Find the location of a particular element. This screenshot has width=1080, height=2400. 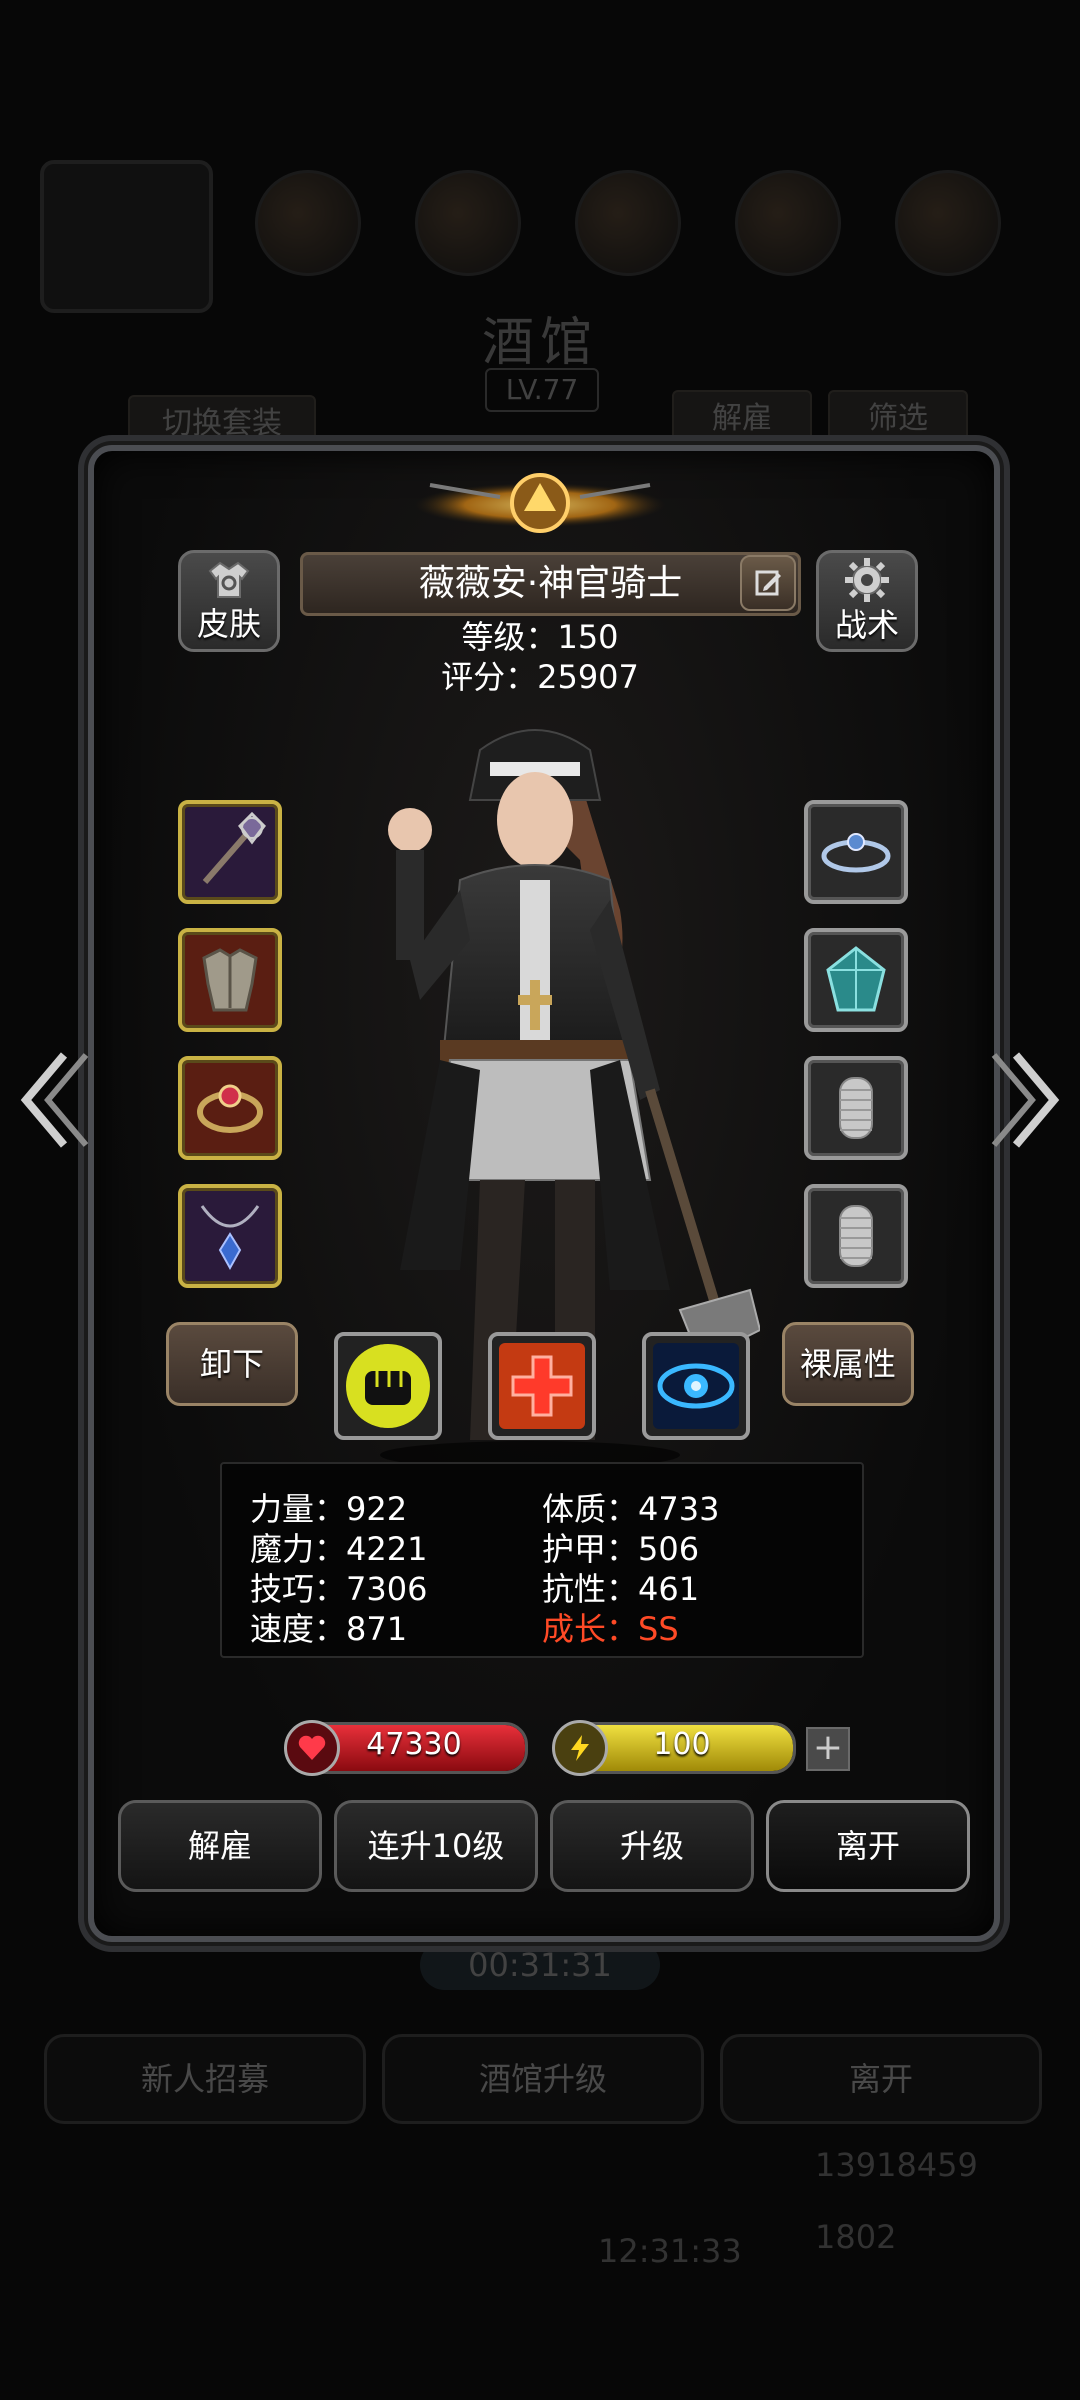

chest-armor-icon is located at coordinates (230, 980).